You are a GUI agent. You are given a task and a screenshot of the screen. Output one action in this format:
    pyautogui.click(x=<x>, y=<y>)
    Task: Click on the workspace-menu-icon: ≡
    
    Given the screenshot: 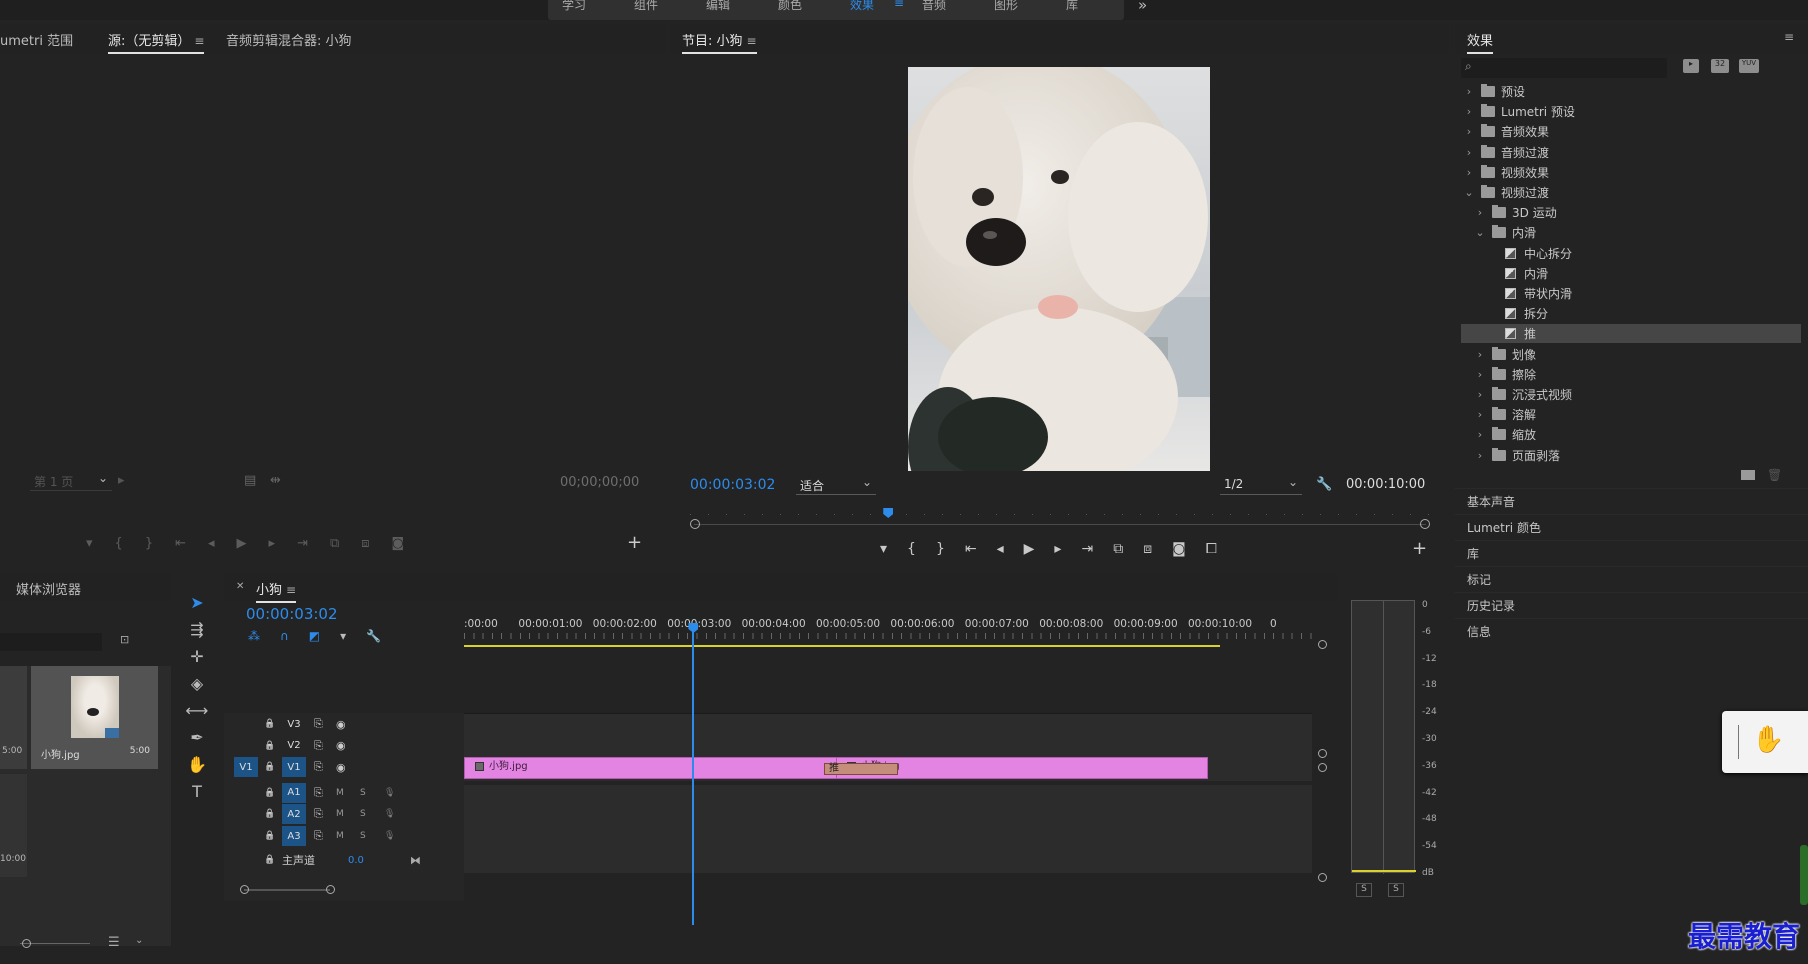 What is the action you would take?
    pyautogui.click(x=899, y=5)
    